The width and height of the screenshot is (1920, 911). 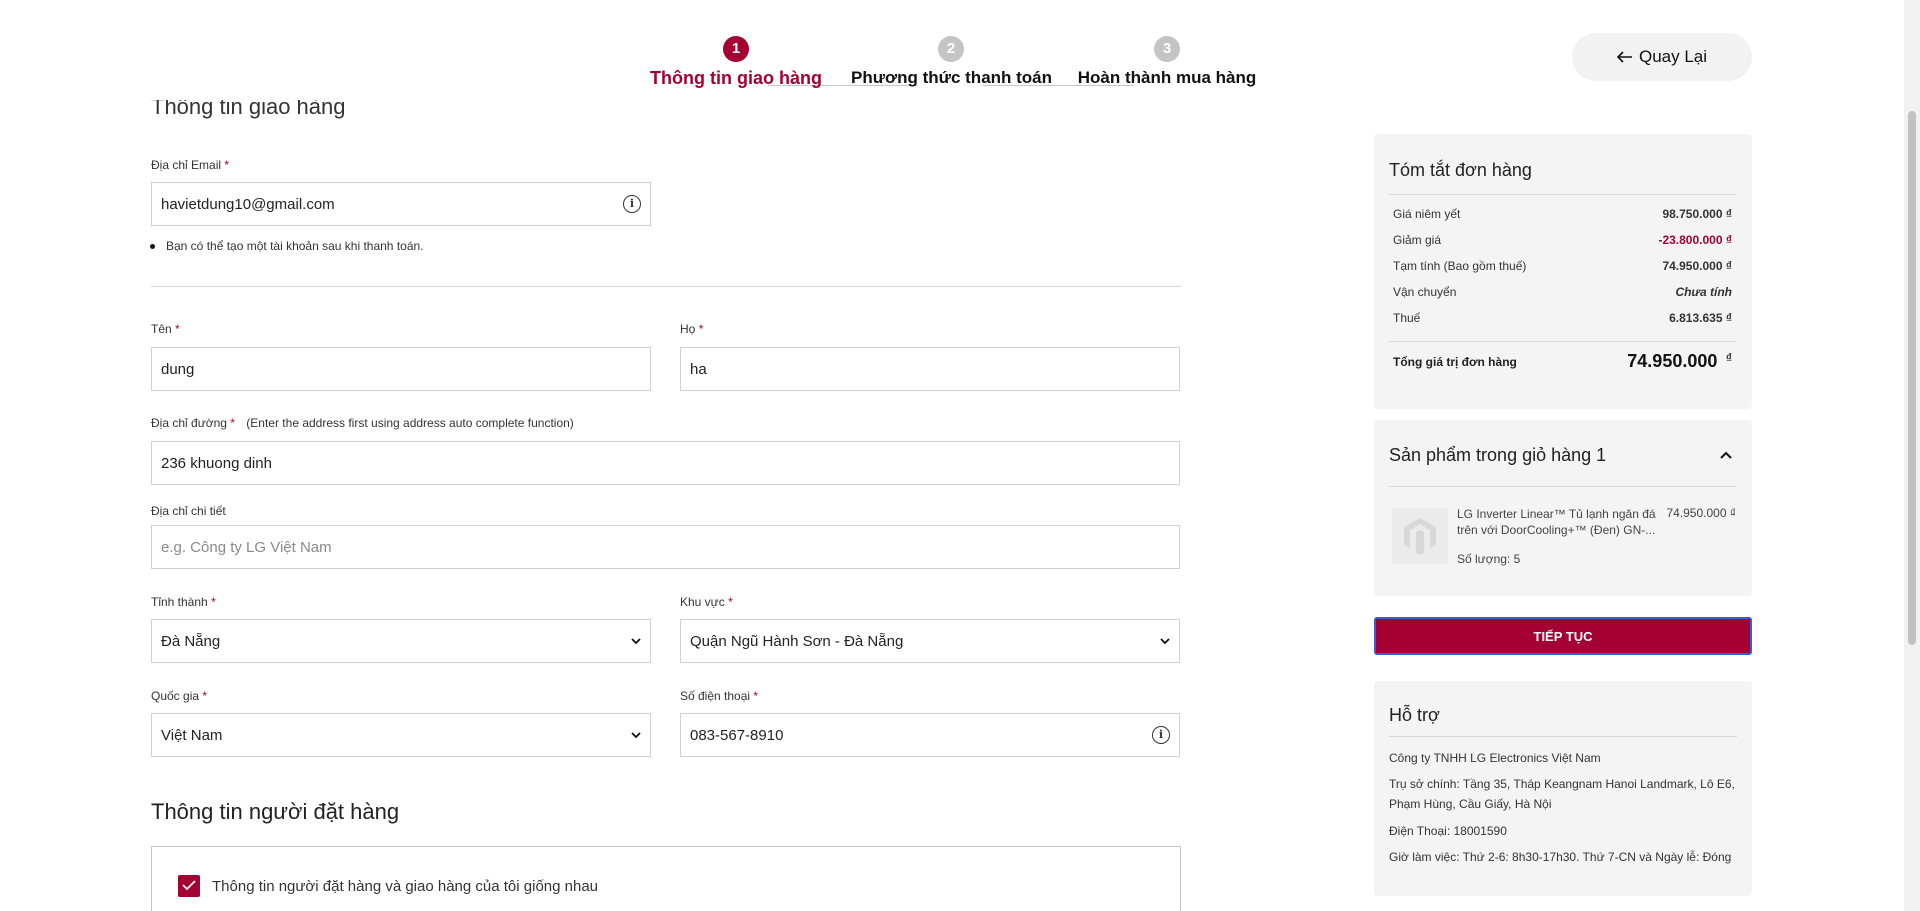 I want to click on total-label: Tổng giá trị đơn hàng, so click(x=1455, y=361).